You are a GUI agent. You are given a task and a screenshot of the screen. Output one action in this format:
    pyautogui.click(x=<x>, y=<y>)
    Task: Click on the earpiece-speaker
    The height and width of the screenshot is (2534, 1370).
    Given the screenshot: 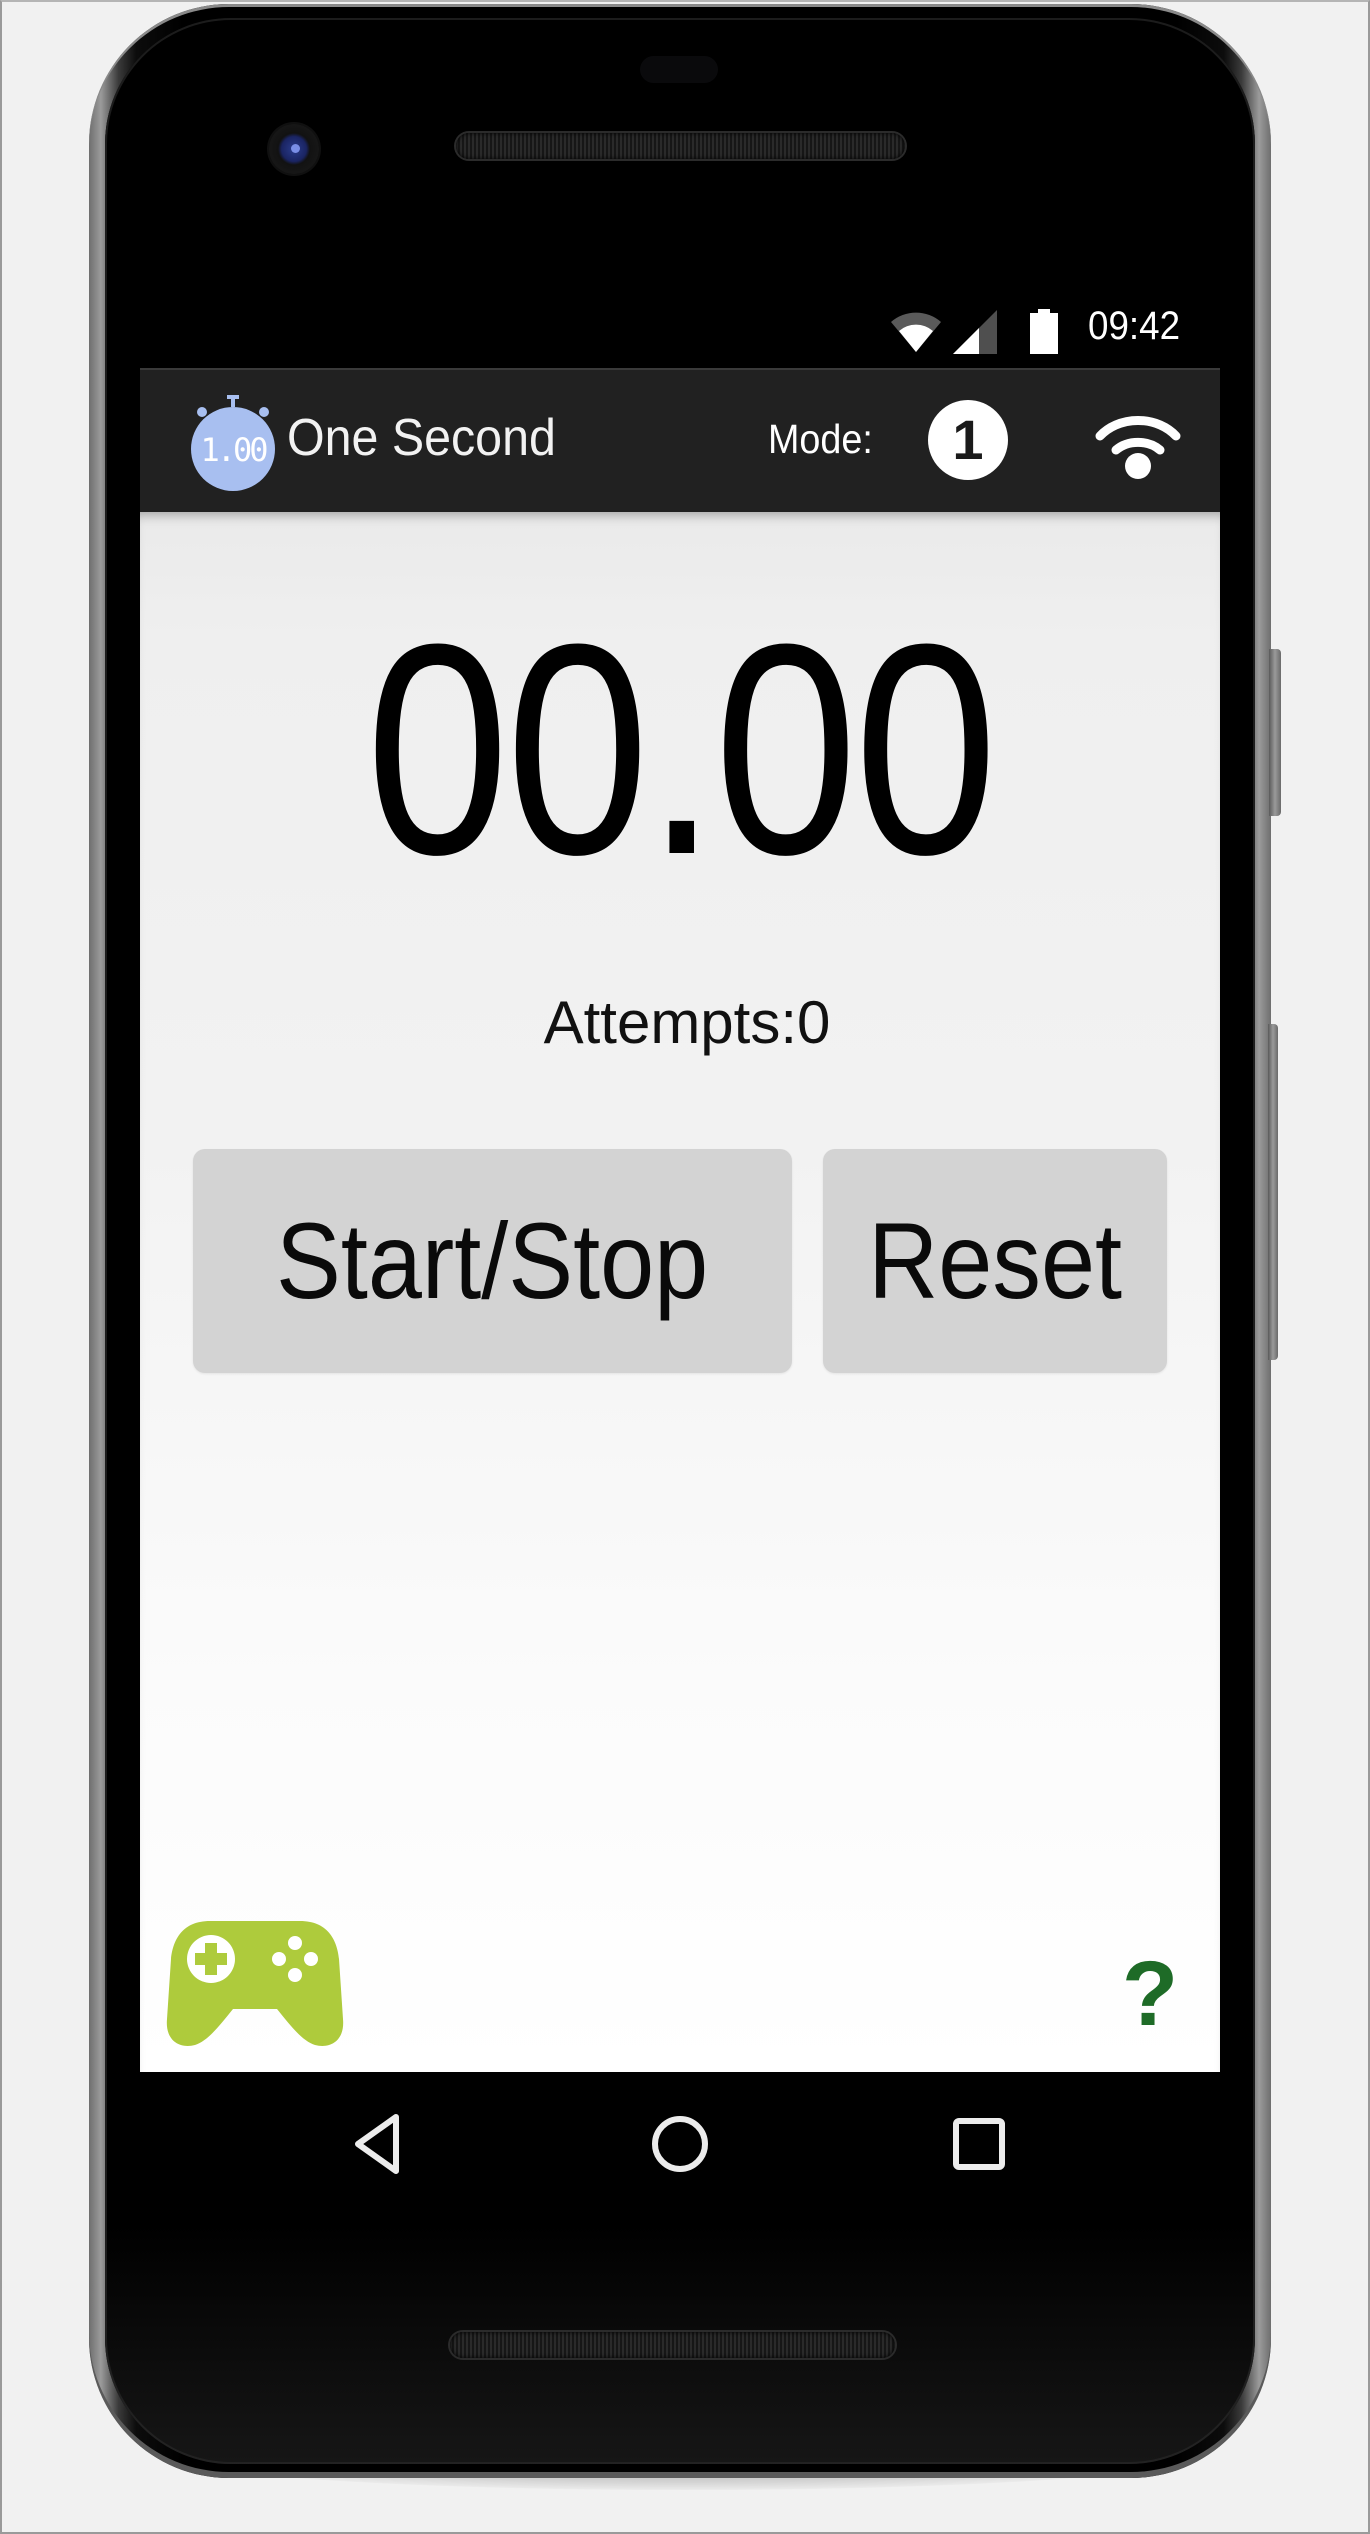 What is the action you would take?
    pyautogui.click(x=680, y=146)
    